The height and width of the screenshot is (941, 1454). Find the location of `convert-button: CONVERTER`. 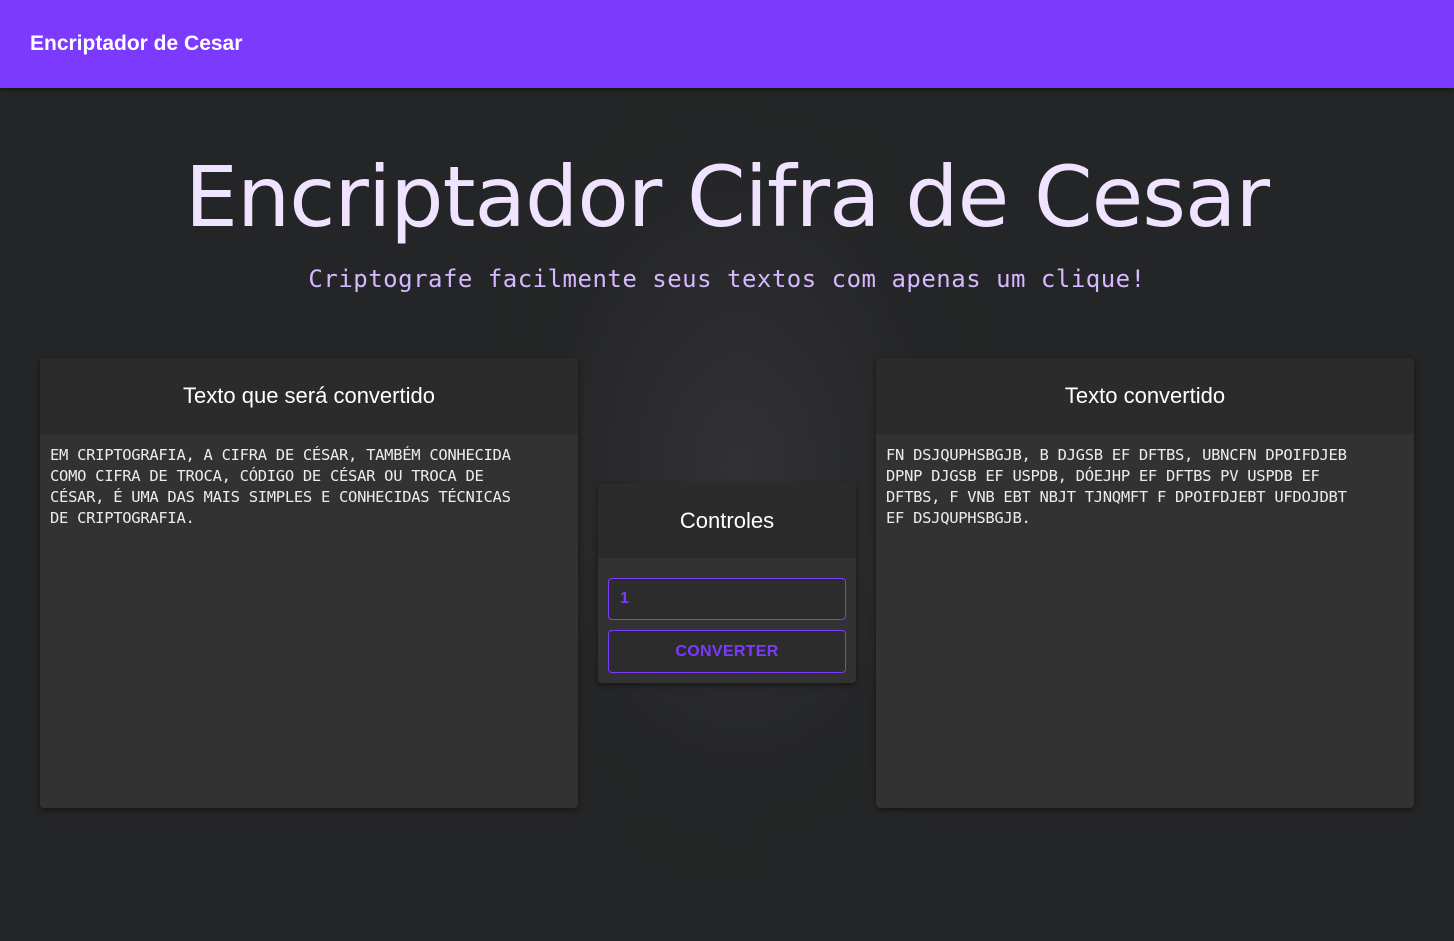

convert-button: CONVERTER is located at coordinates (727, 651).